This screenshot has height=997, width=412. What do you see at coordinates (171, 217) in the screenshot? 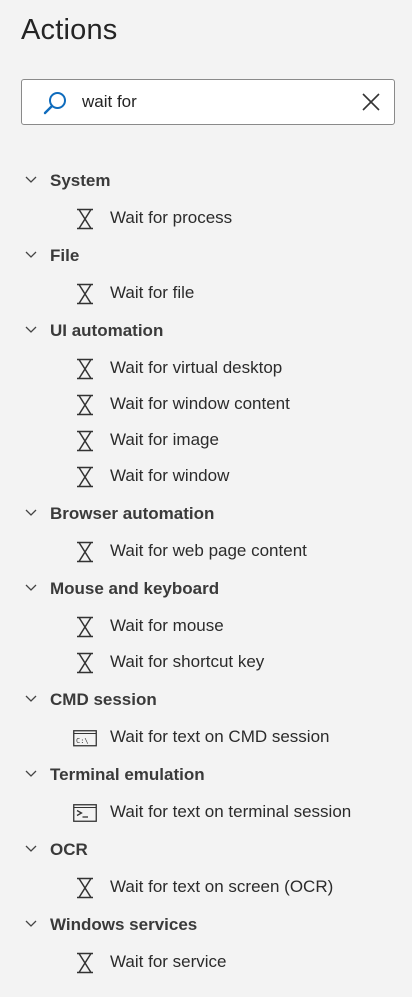
I see `action-label: Wait for process` at bounding box center [171, 217].